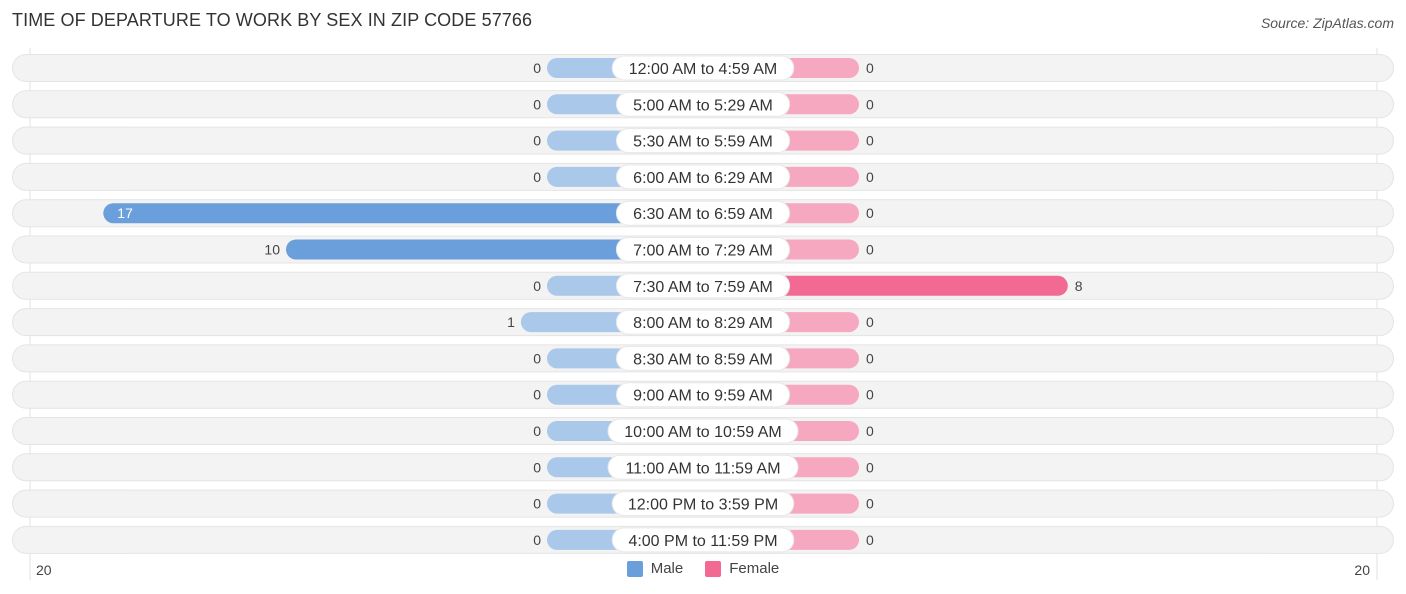 The image size is (1406, 594). Describe the element at coordinates (703, 359) in the screenshot. I see `category-label: 8:30 AM to 8:59 AM` at that location.